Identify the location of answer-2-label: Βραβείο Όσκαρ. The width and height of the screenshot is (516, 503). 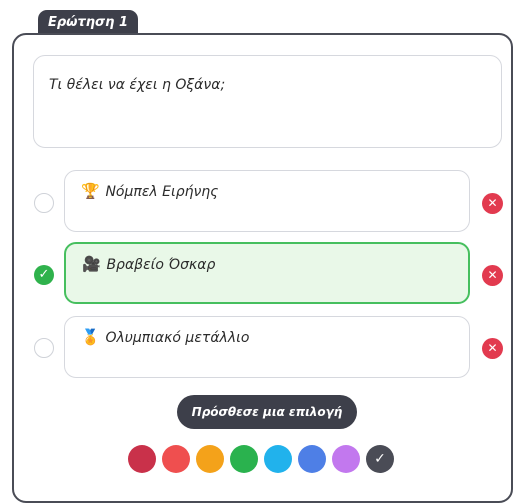
(161, 265).